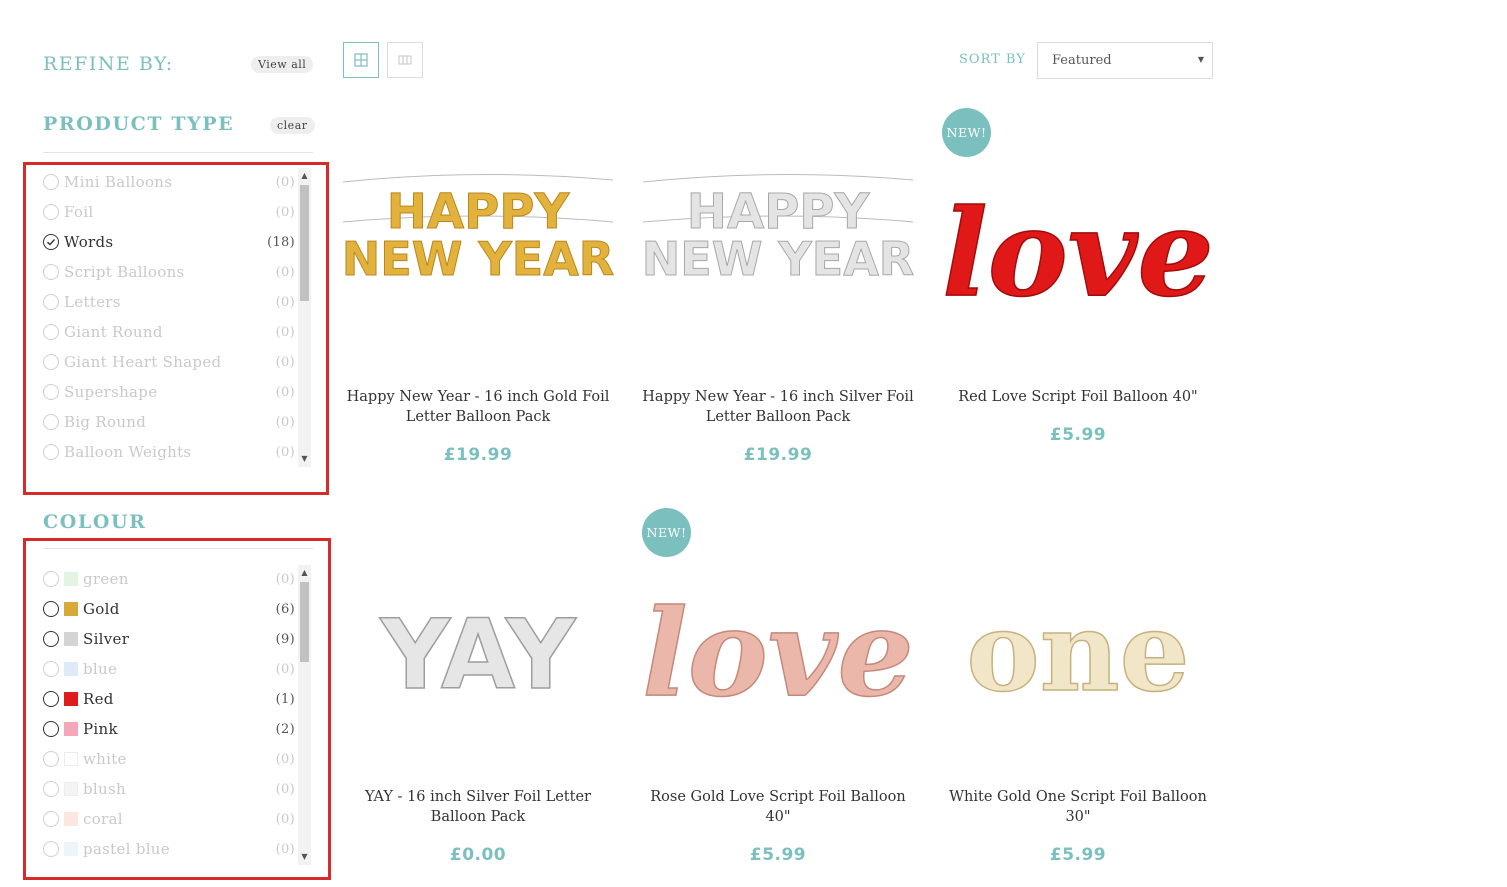 The width and height of the screenshot is (1507, 887). I want to click on filter-option-count: (18), so click(281, 242).